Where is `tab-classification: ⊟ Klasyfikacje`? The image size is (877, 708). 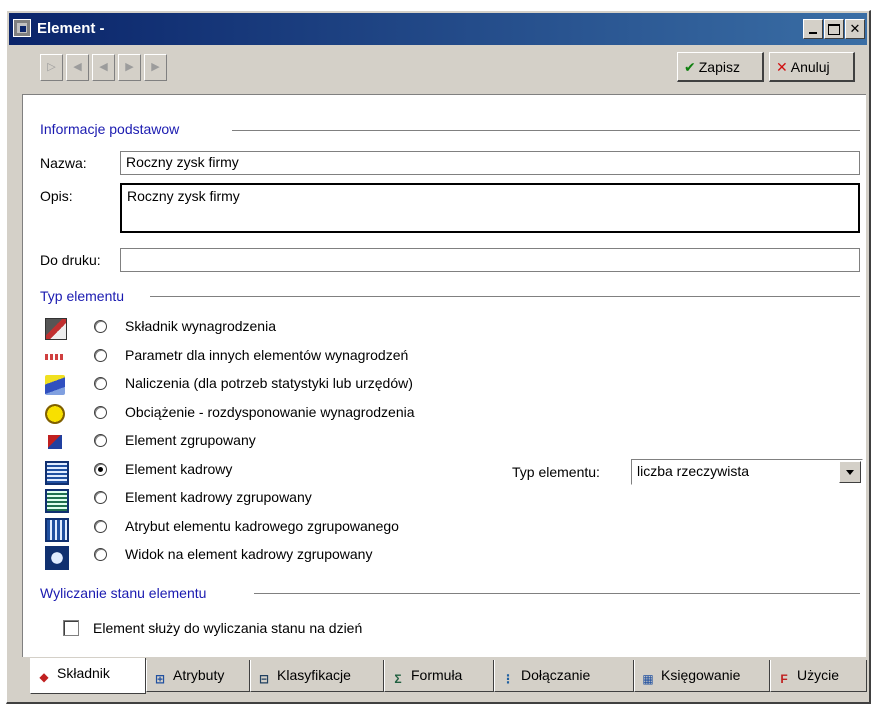 tab-classification: ⊟ Klasyfikacje is located at coordinates (317, 676).